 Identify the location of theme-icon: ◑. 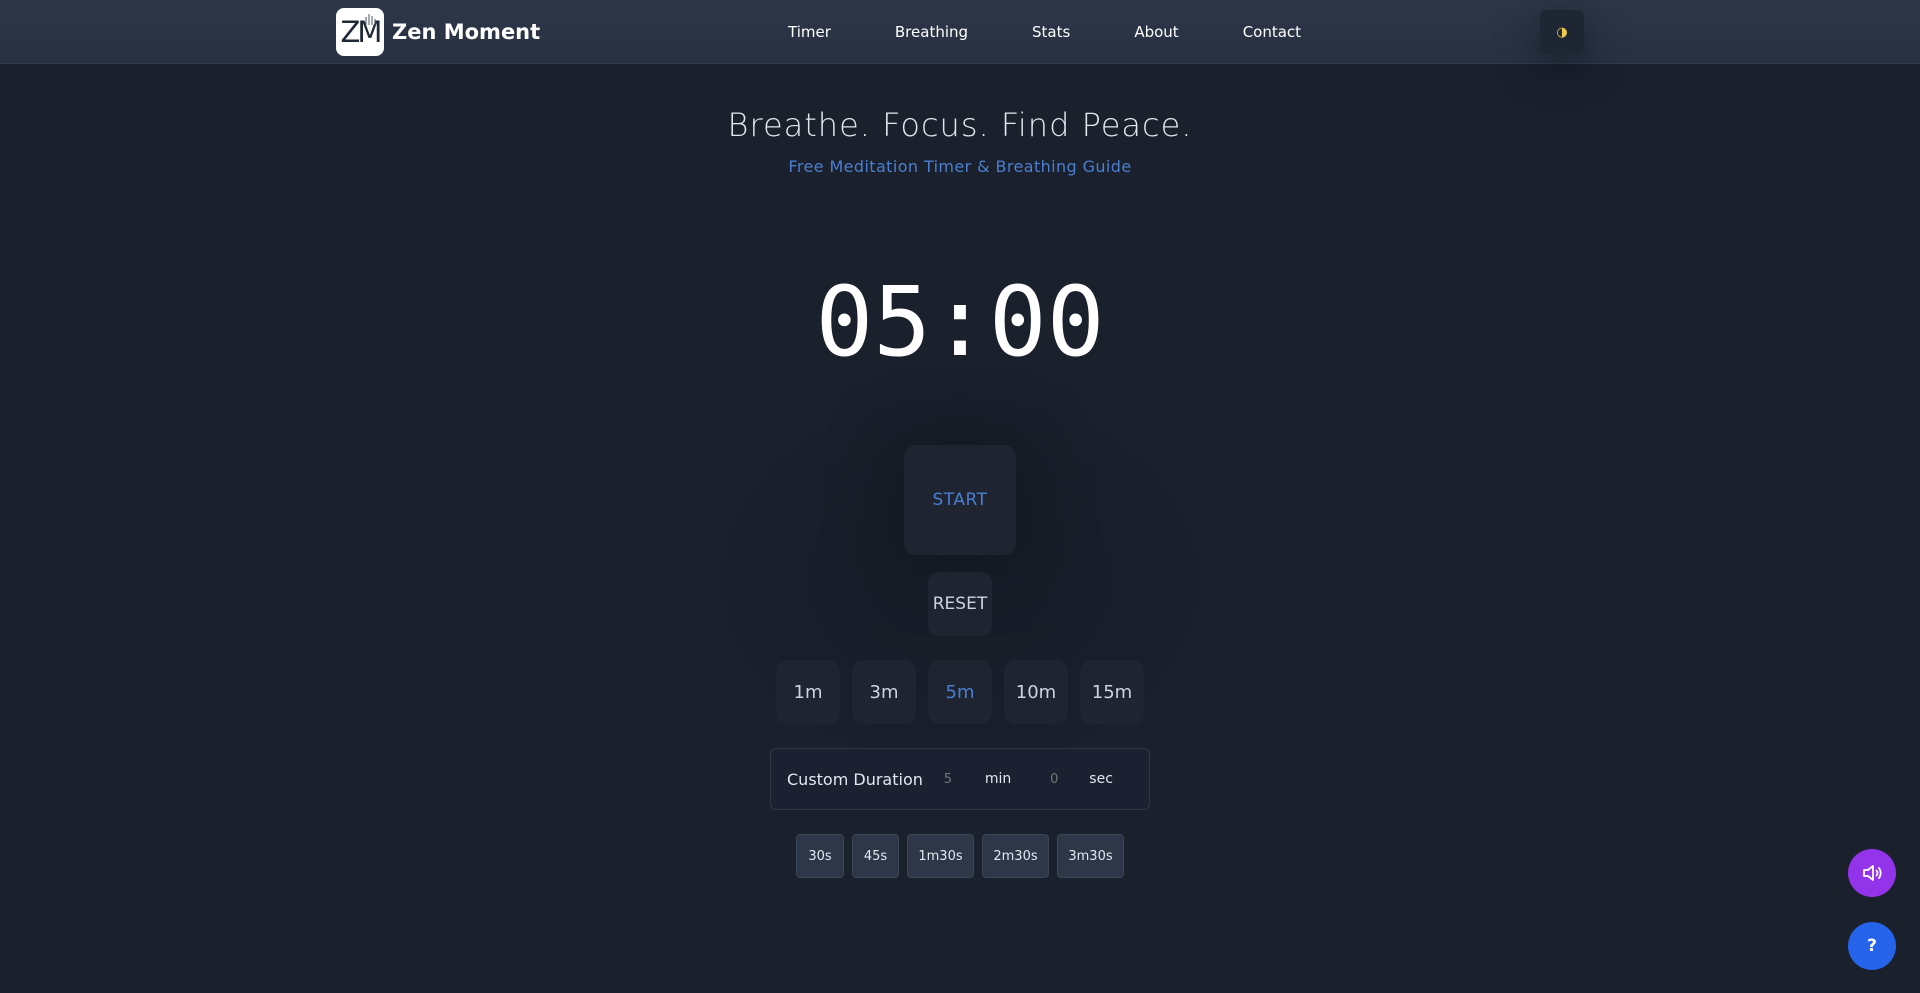
(1562, 32).